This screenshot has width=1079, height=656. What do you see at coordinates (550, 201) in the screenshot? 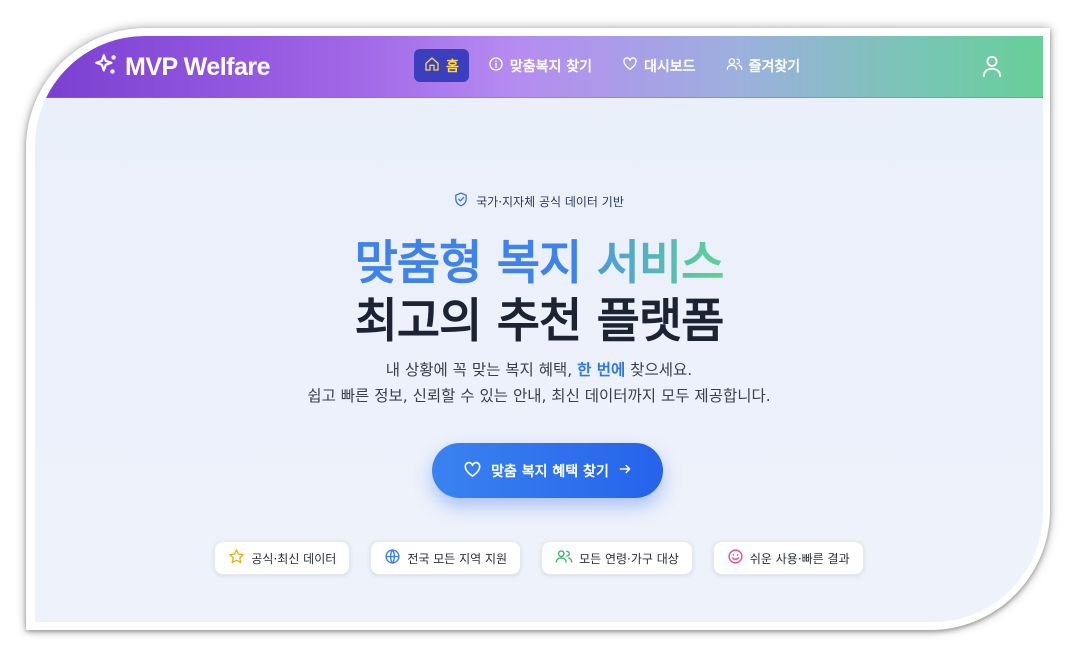
I see `badge-text: 국가·지자체 공식 데이터 기반` at bounding box center [550, 201].